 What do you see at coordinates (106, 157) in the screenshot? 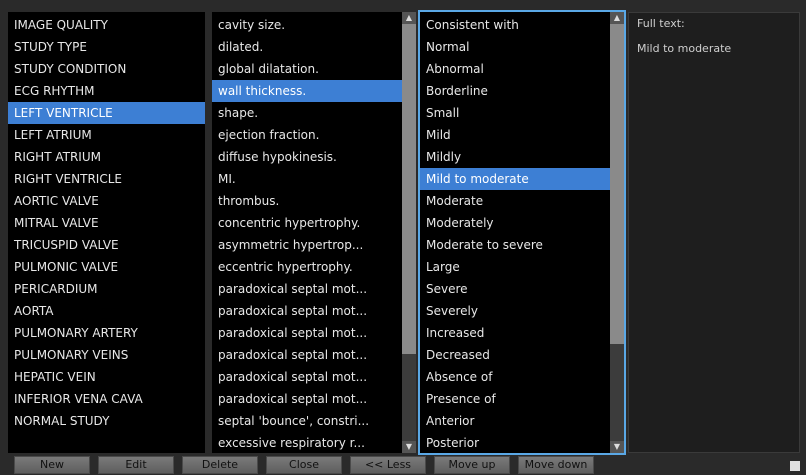
I see `list-item: RIGHT ATRIUM` at bounding box center [106, 157].